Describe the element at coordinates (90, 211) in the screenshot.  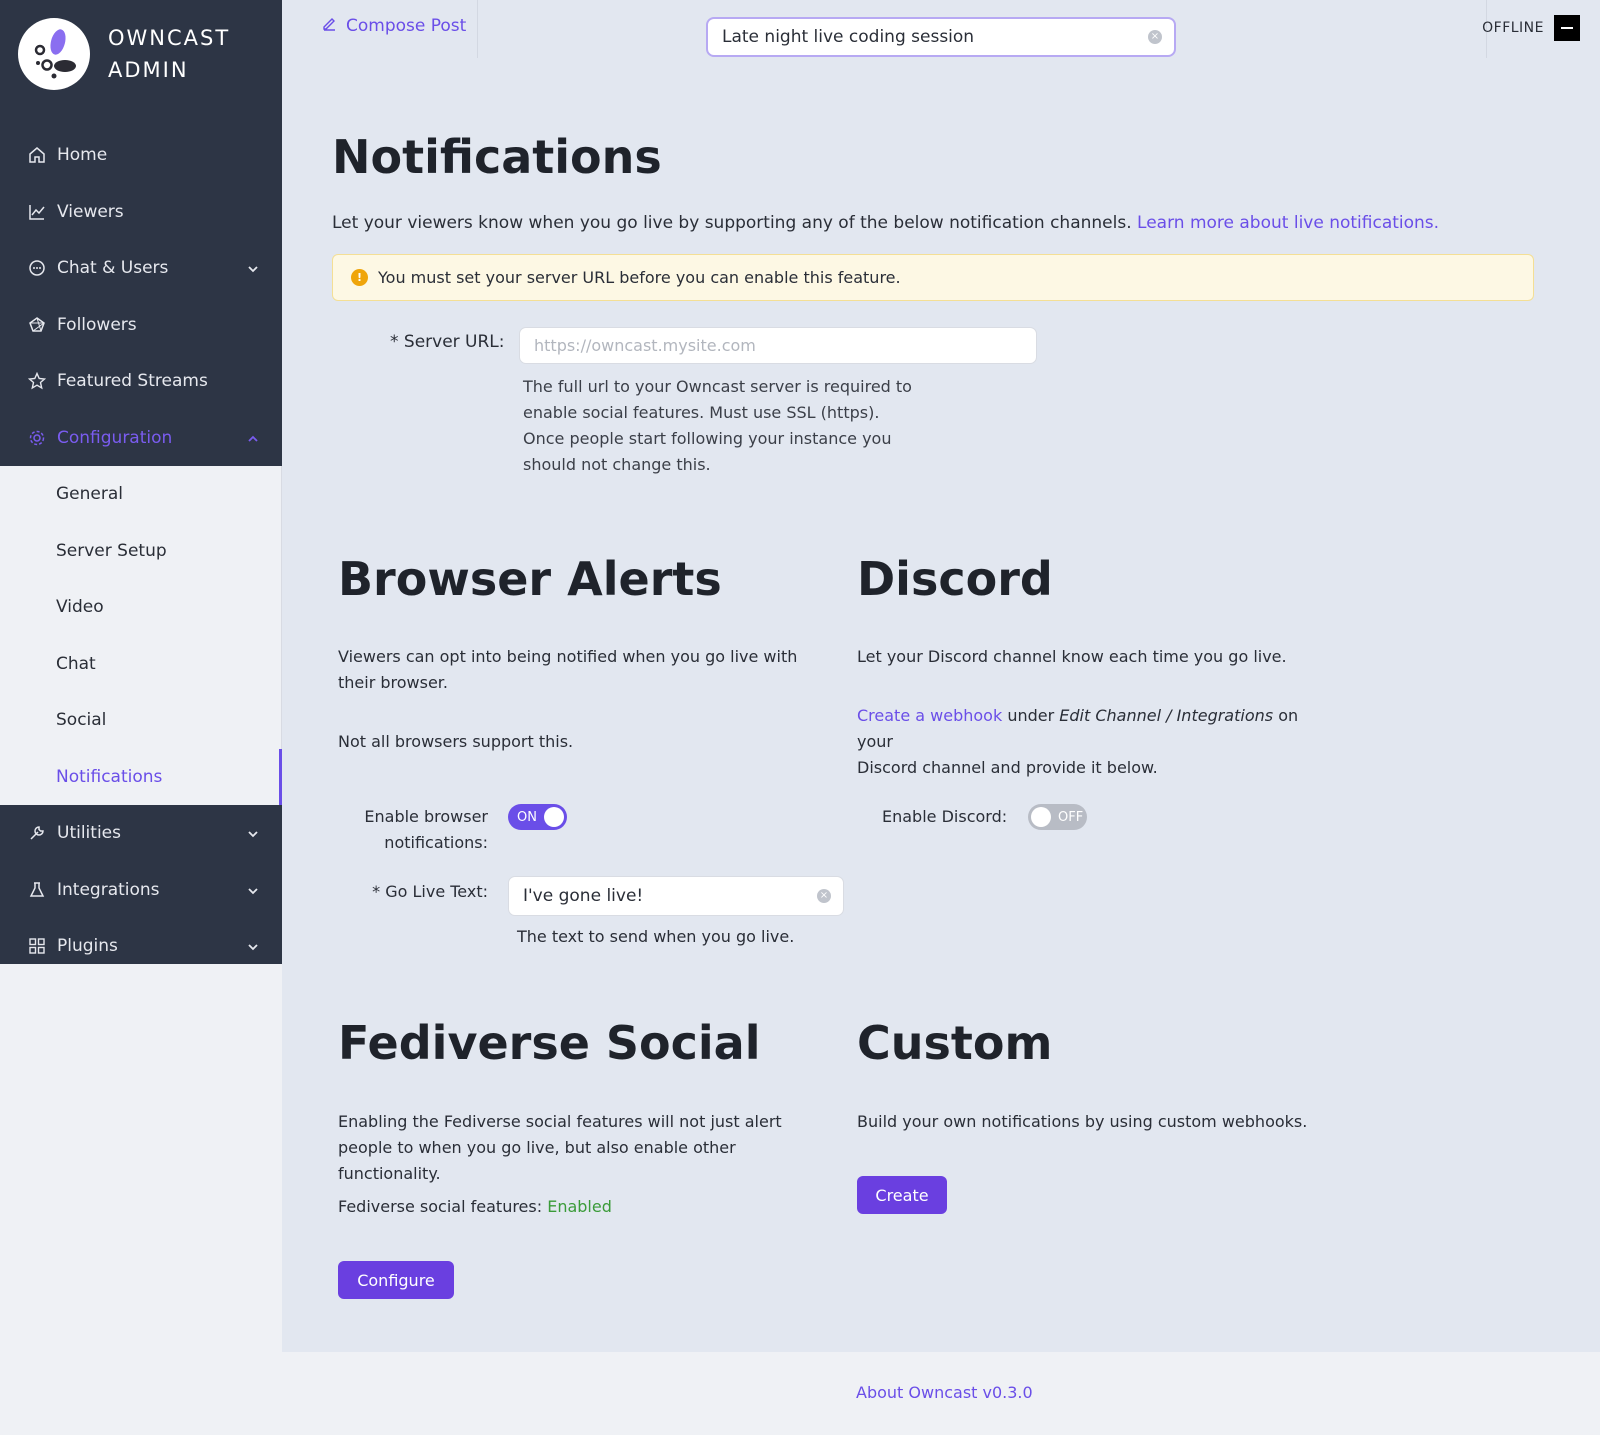
I see `sidebar-item-label: Viewers` at that location.